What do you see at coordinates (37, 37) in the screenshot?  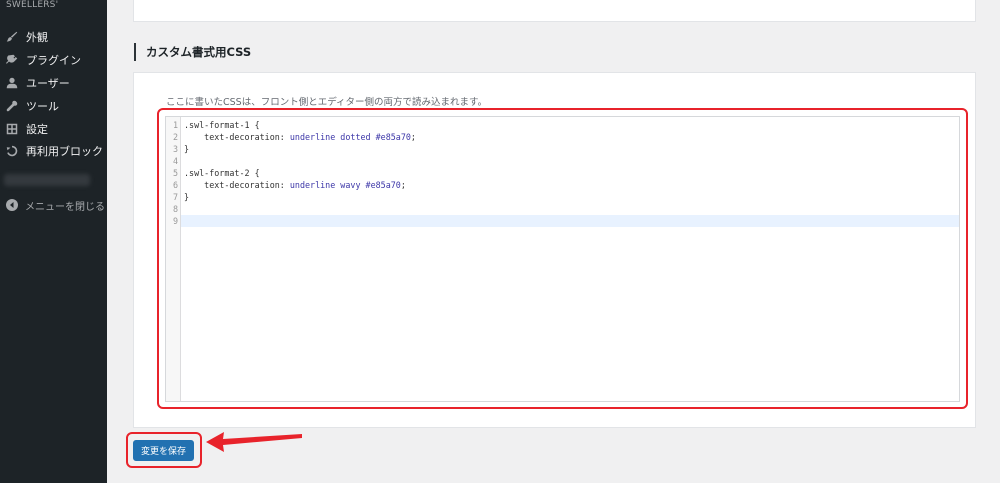 I see `sidebar-item-label: 外観` at bounding box center [37, 37].